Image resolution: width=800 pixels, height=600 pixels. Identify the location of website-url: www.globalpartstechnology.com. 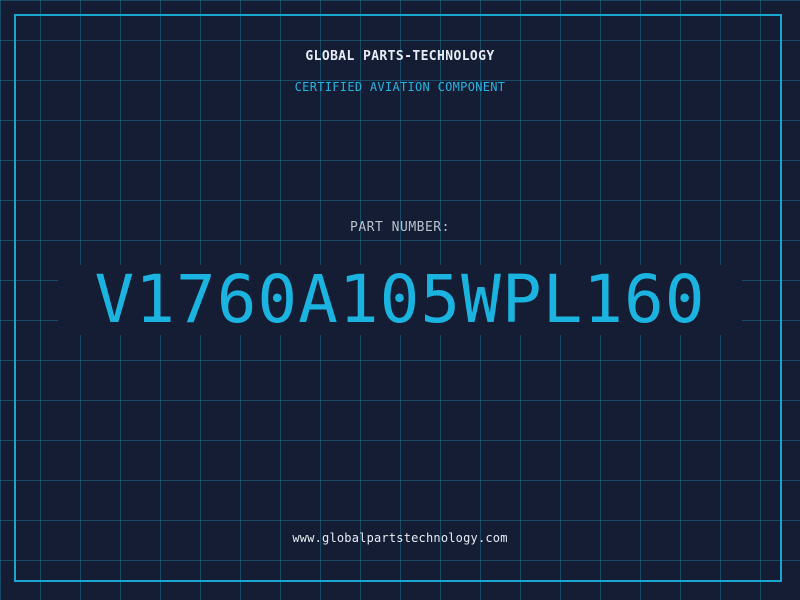
(400, 538).